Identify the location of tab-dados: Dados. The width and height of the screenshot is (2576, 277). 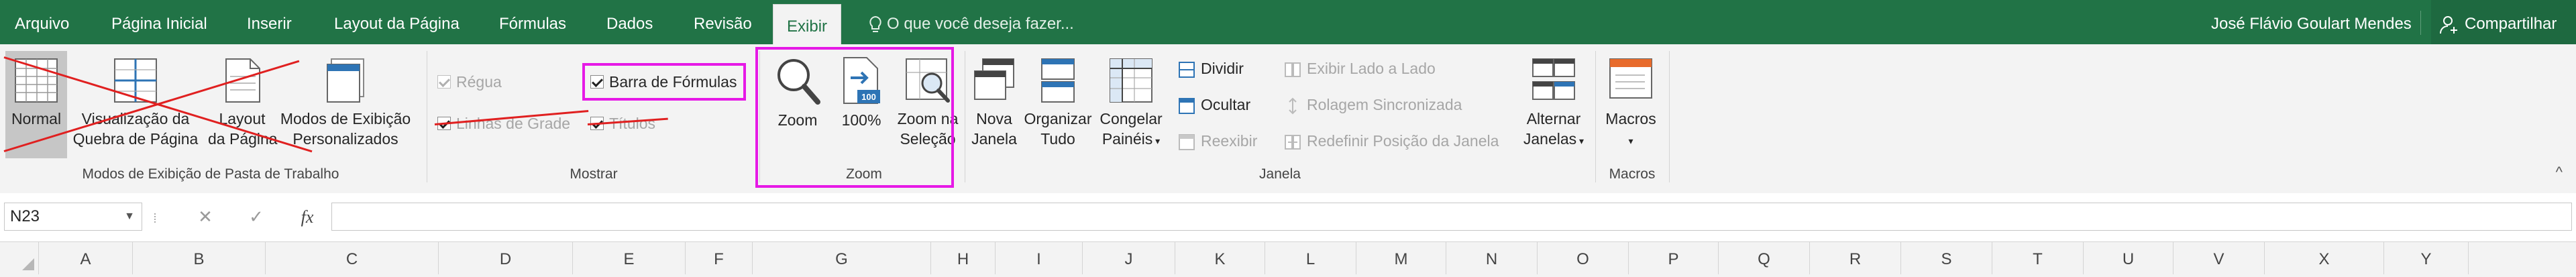
(629, 22).